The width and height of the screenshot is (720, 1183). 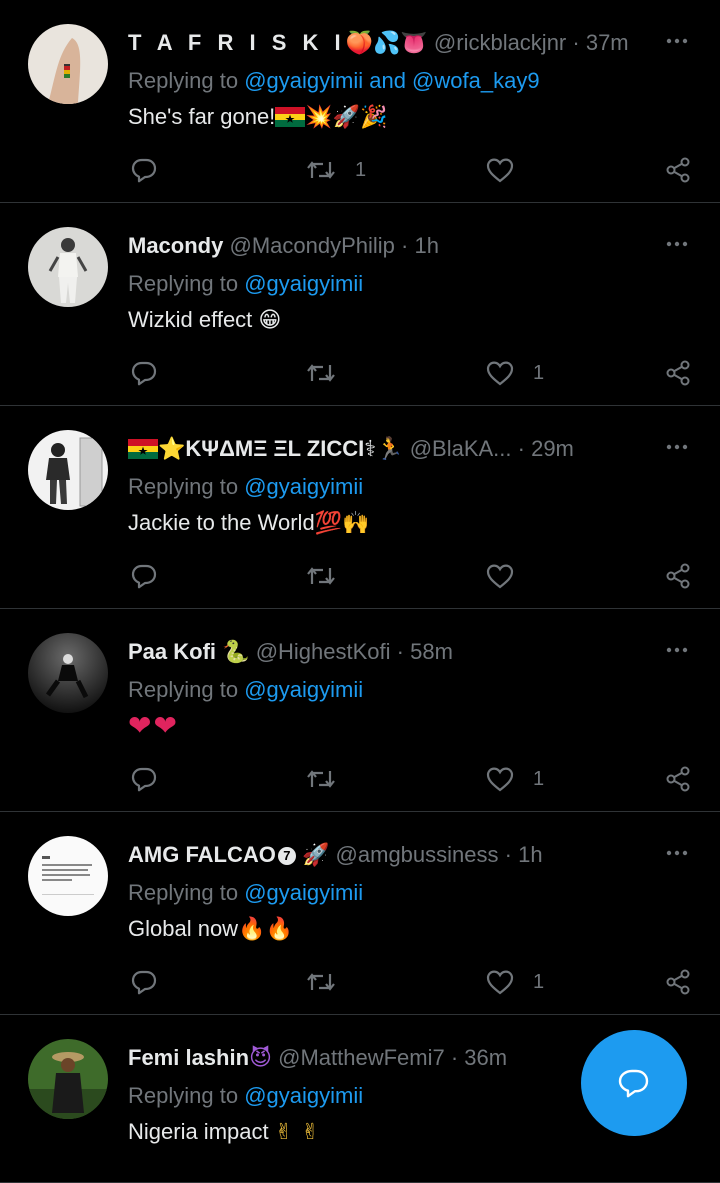 I want to click on timestamp: 58m, so click(x=431, y=651).